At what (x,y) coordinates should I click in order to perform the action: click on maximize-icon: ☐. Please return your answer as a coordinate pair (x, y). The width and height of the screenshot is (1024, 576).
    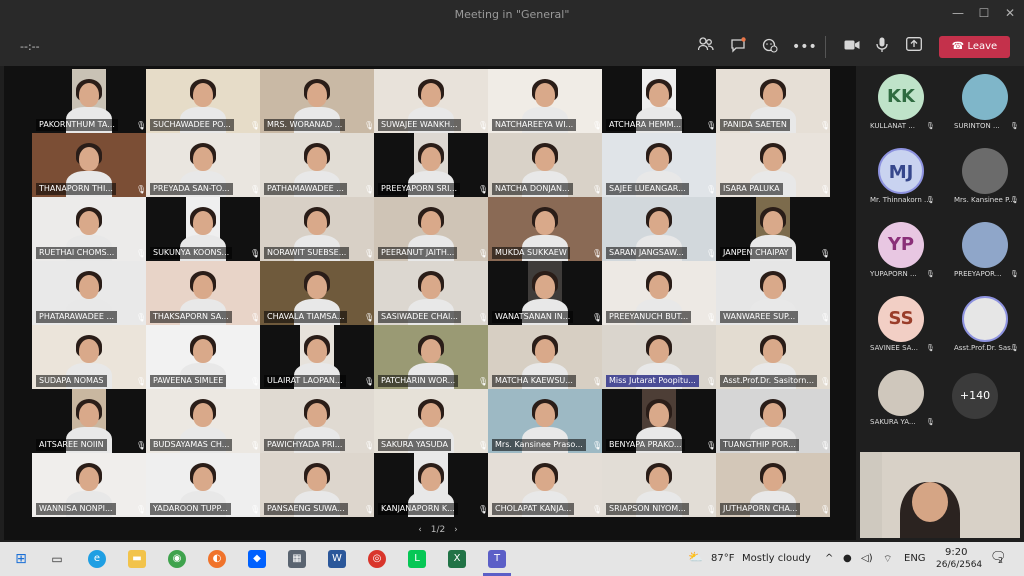
    Looking at the image, I should click on (984, 13).